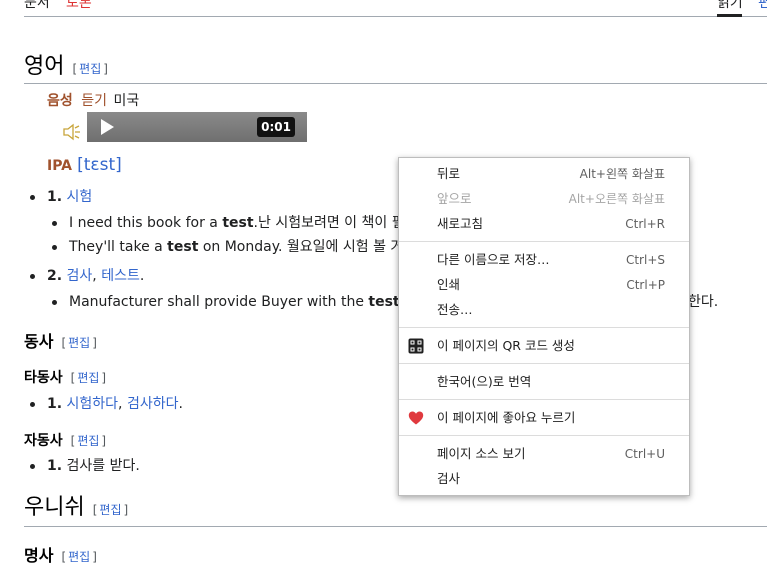  I want to click on link-to-inspect: 검사하다, so click(153, 404).